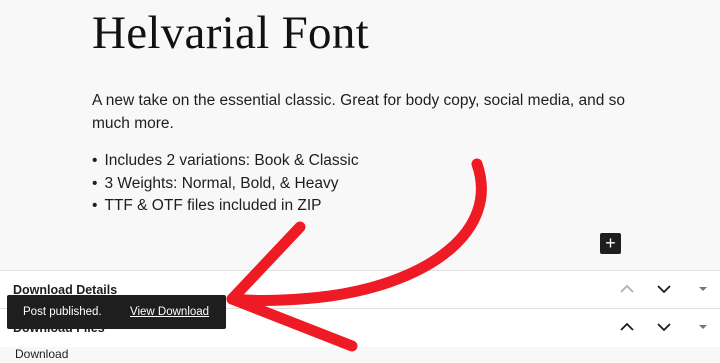 This screenshot has width=720, height=363. I want to click on post-title: Helvarial Font, so click(230, 33).